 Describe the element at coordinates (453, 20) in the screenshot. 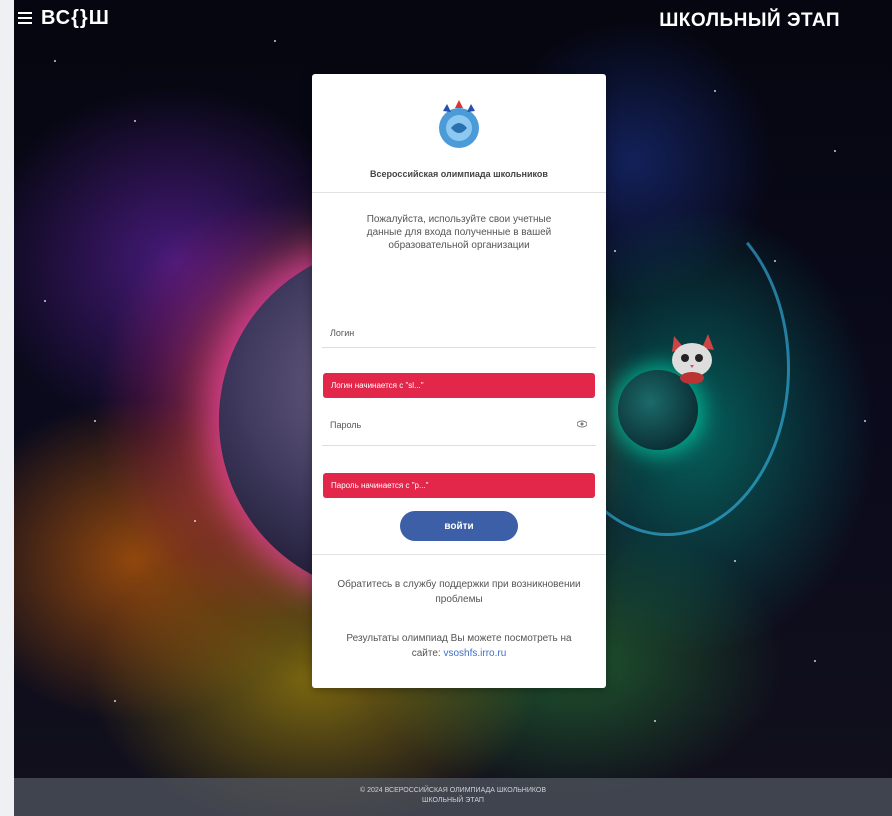

I see `top-bar: ВС{}Ш ШКОЛЬНЫЙ ЭТАП` at that location.